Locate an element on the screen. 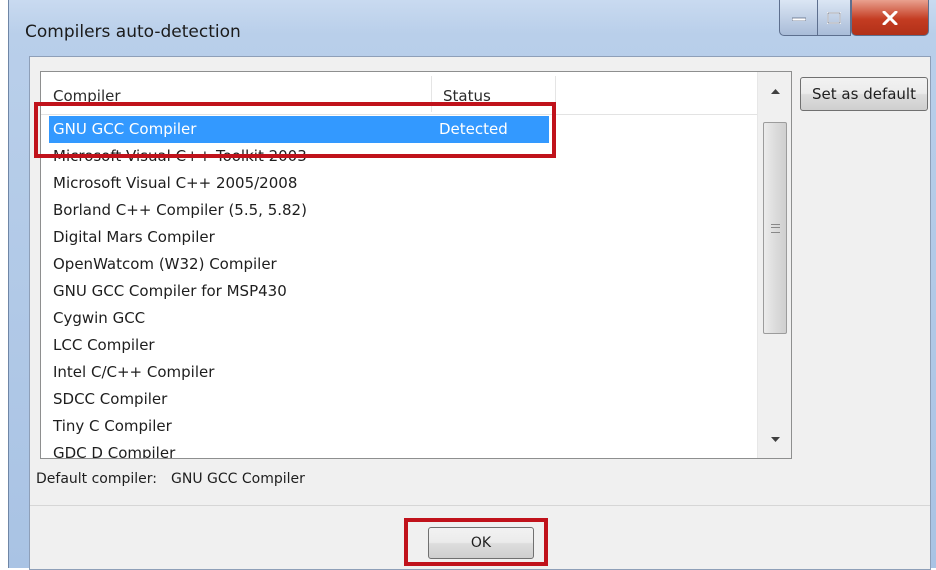 The image size is (936, 570). compiler-name: Cygwin GCC is located at coordinates (99, 318).